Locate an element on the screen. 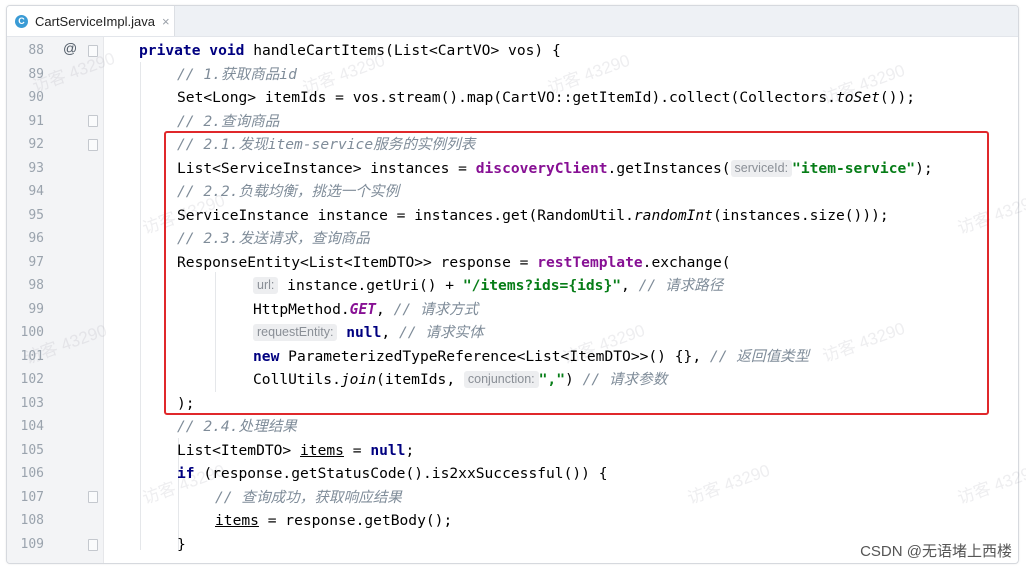 This screenshot has width=1026, height=571. token: } is located at coordinates (181, 544).